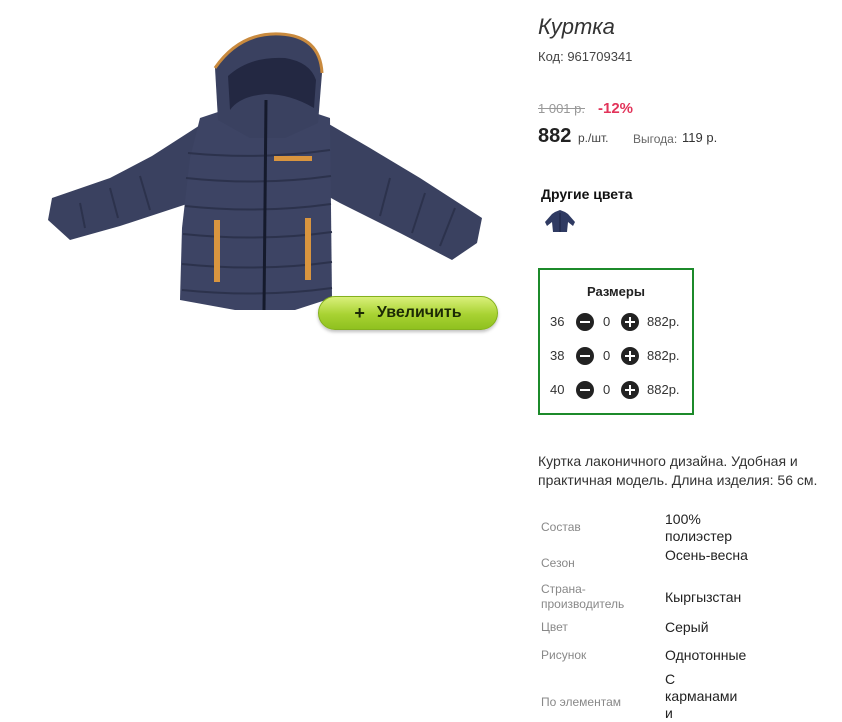 Image resolution: width=842 pixels, height=722 pixels. I want to click on profit-value: 119 р., so click(700, 137).